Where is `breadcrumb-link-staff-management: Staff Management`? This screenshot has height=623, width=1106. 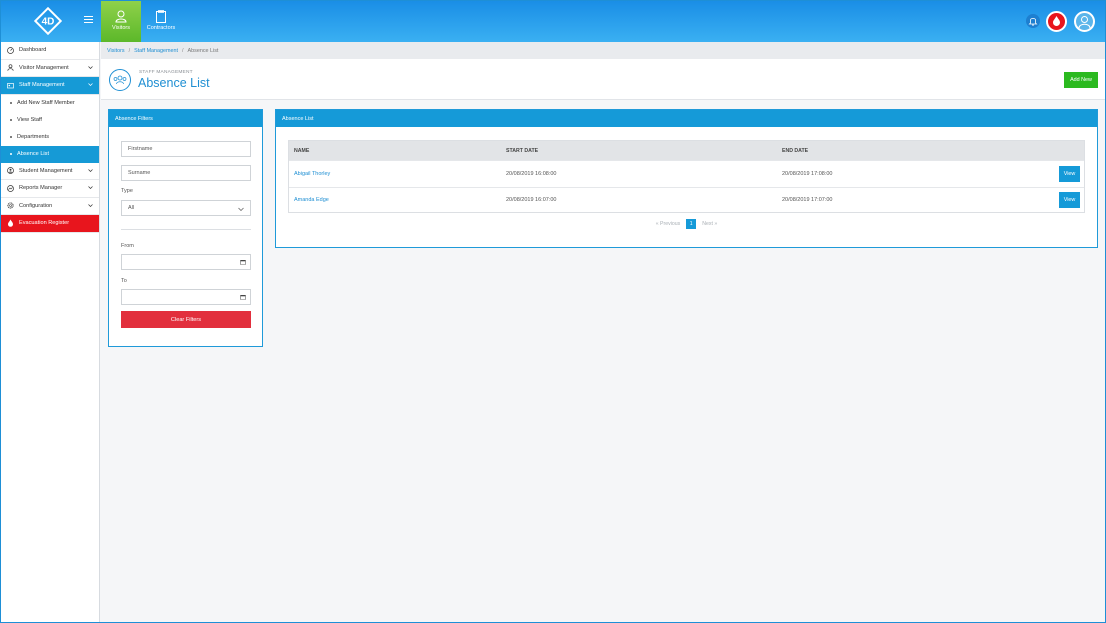 breadcrumb-link-staff-management: Staff Management is located at coordinates (156, 51).